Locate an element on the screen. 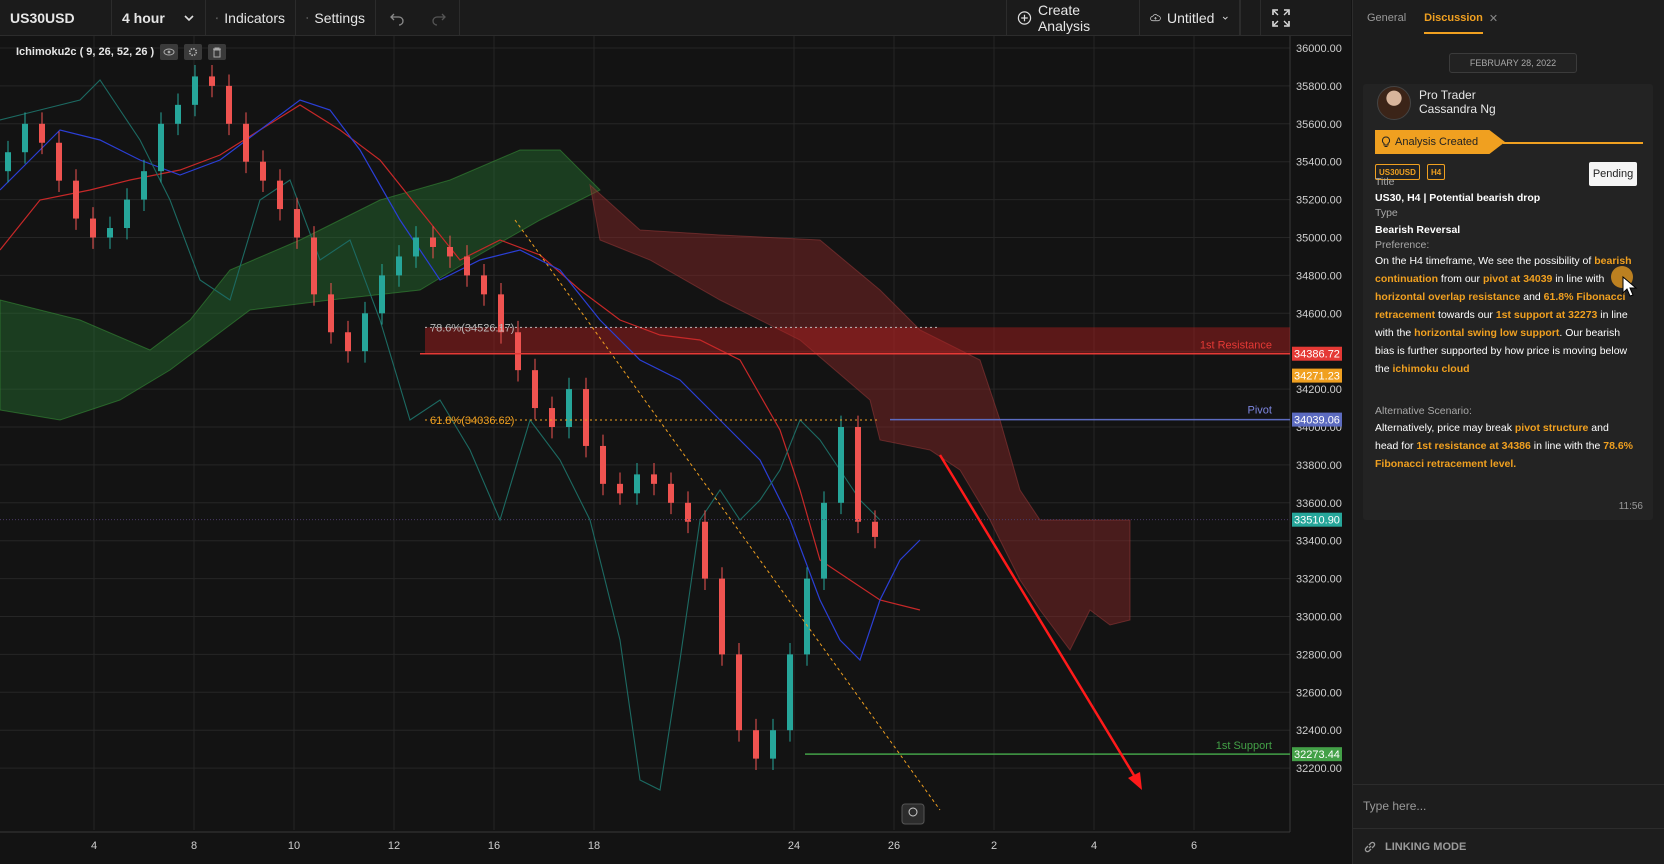  preference-label: Preference: is located at coordinates (1402, 245).